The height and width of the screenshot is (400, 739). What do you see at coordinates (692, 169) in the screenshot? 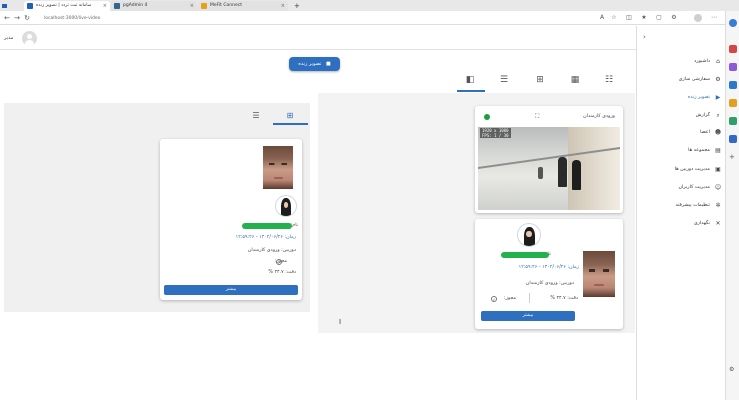
I see `sidebar-item-label: مدیریت دوربین ها` at bounding box center [692, 169].